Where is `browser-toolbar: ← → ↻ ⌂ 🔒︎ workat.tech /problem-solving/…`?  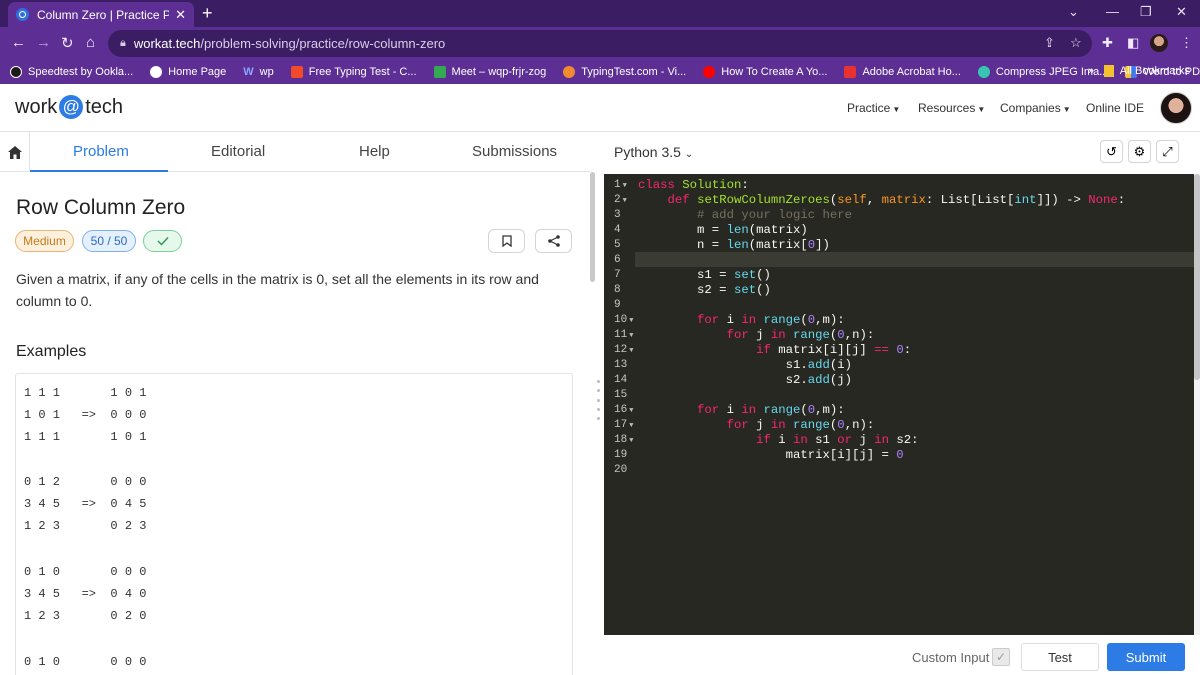
browser-toolbar: ← → ↻ ⌂ 🔒︎ workat.tech /problem-solving/… is located at coordinates (600, 43).